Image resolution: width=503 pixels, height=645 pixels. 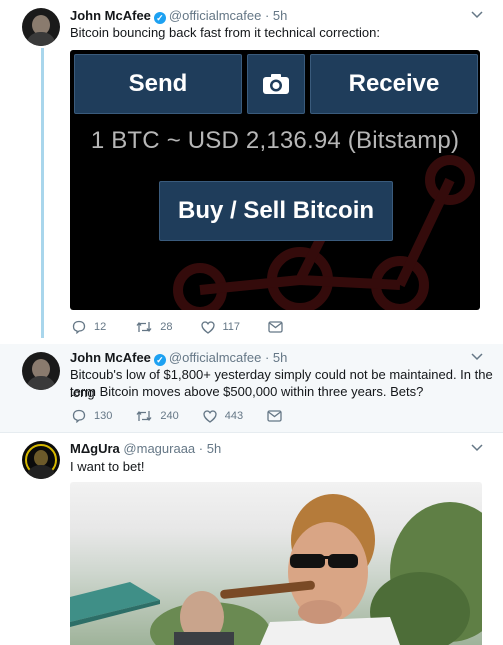 I want to click on reply-button: 130, so click(x=92, y=416).